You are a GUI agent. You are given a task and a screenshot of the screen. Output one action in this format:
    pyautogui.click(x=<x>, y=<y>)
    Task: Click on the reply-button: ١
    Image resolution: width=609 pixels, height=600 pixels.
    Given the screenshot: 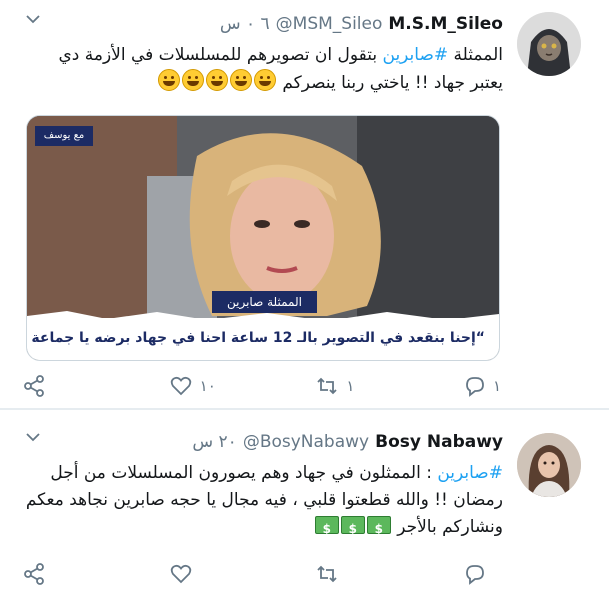 What is the action you would take?
    pyautogui.click(x=483, y=386)
    